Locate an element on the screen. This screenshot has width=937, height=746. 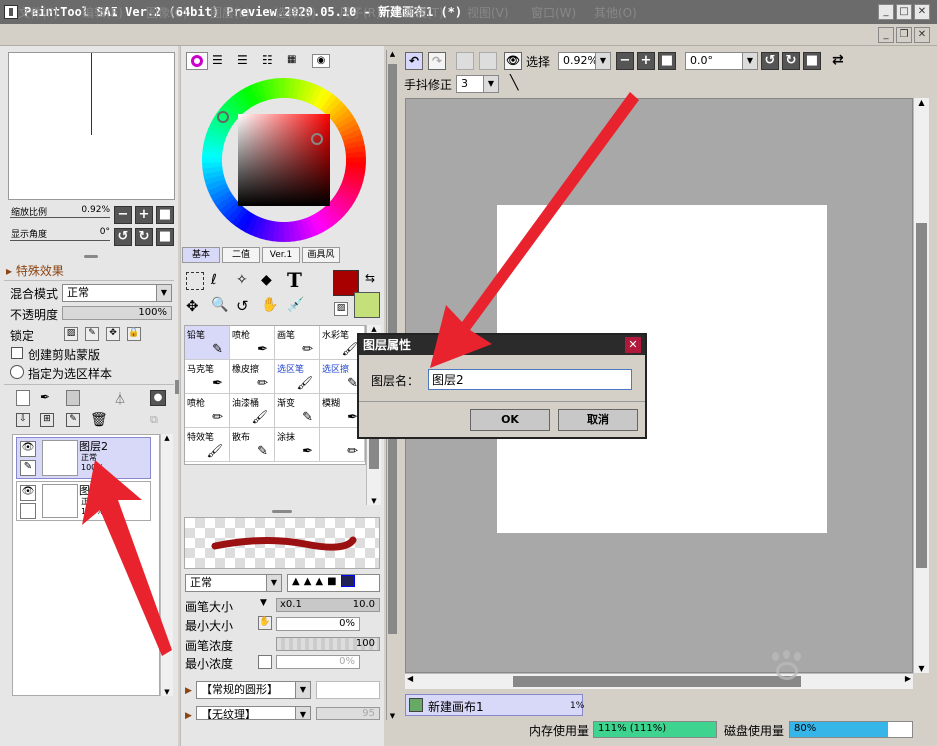
lock-all-icon: 🔒 is located at coordinates (134, 334).